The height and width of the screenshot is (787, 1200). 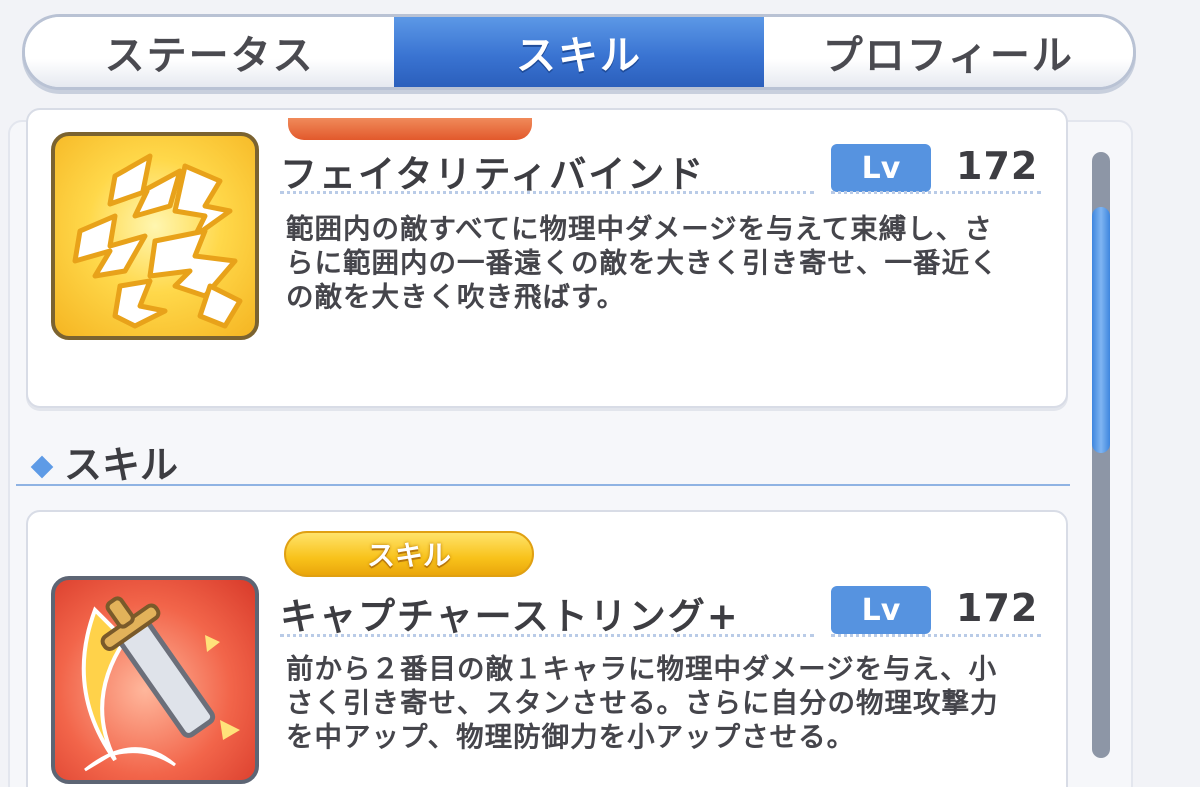 I want to click on section-title: スキル, so click(x=103, y=461).